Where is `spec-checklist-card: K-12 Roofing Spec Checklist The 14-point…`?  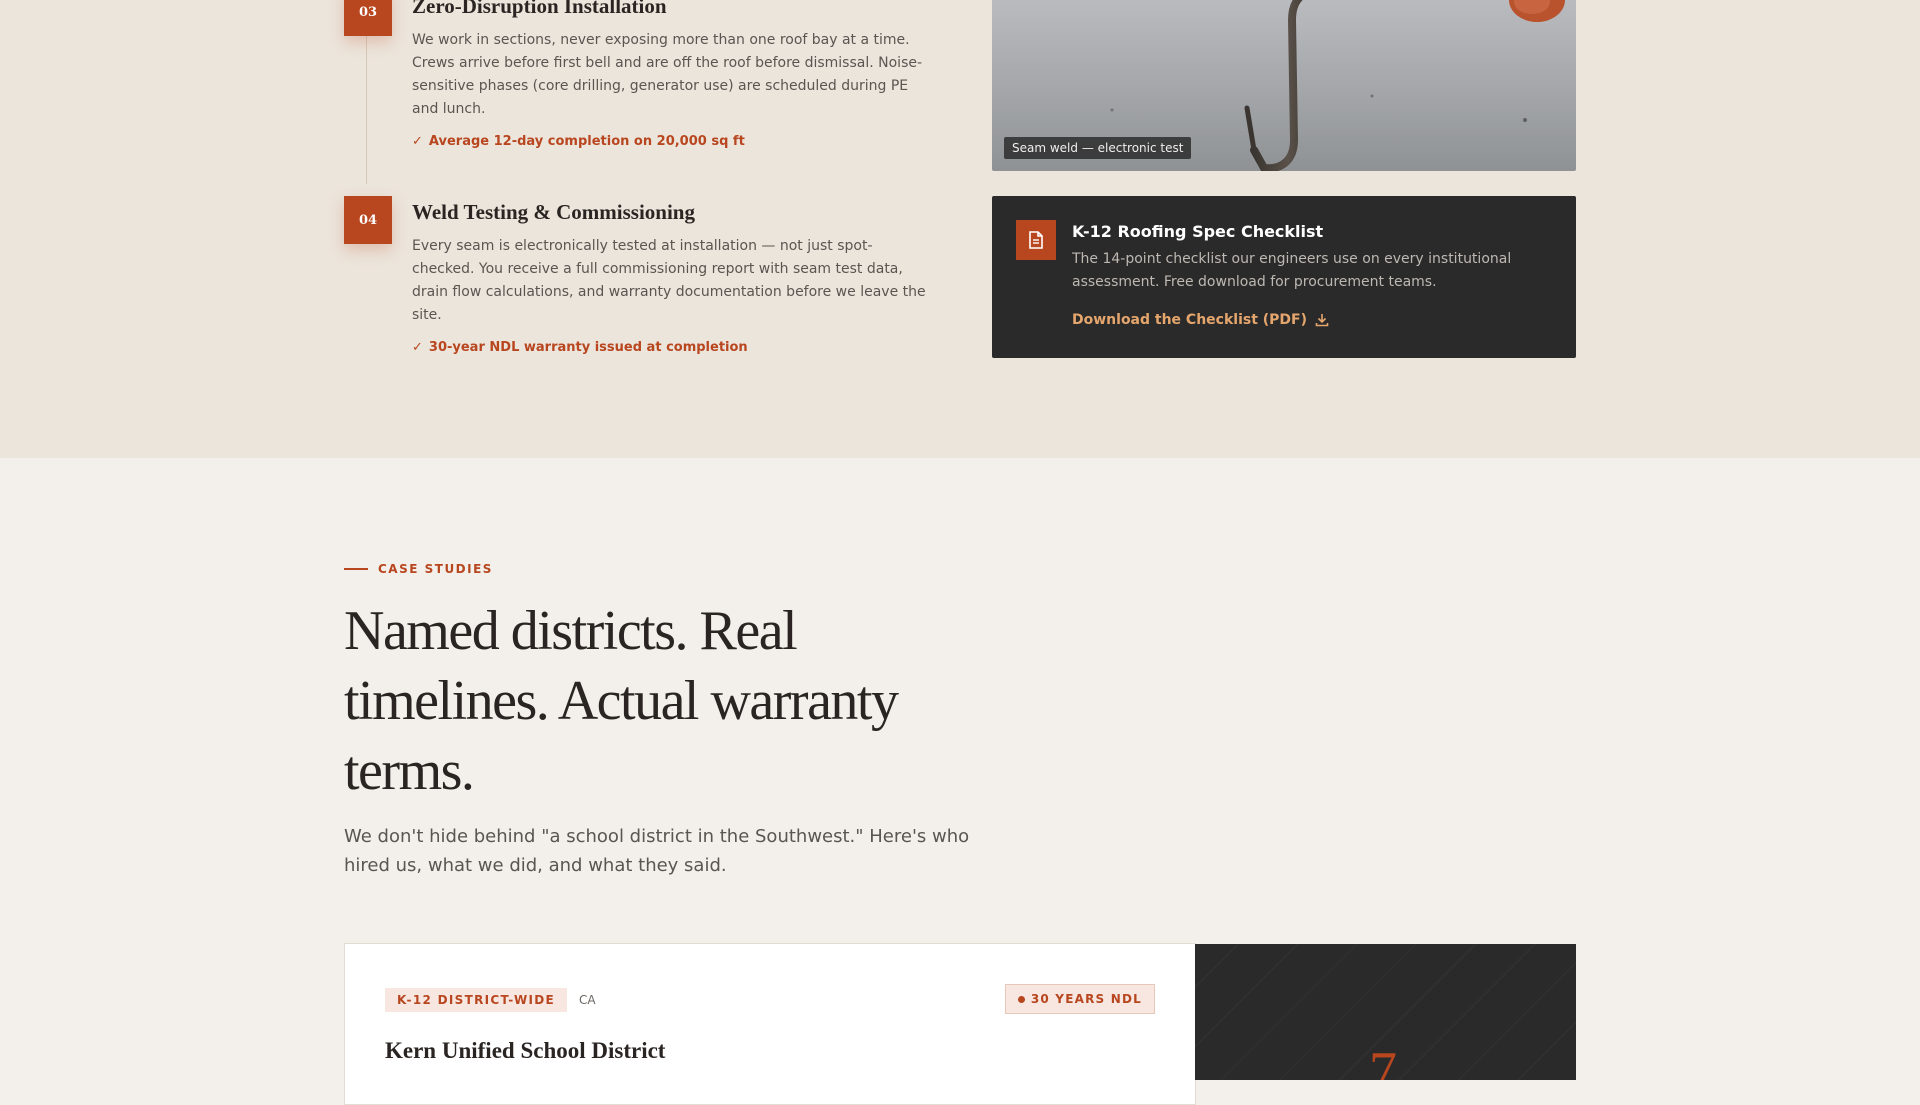 spec-checklist-card: K-12 Roofing Spec Checklist The 14-point… is located at coordinates (1284, 277).